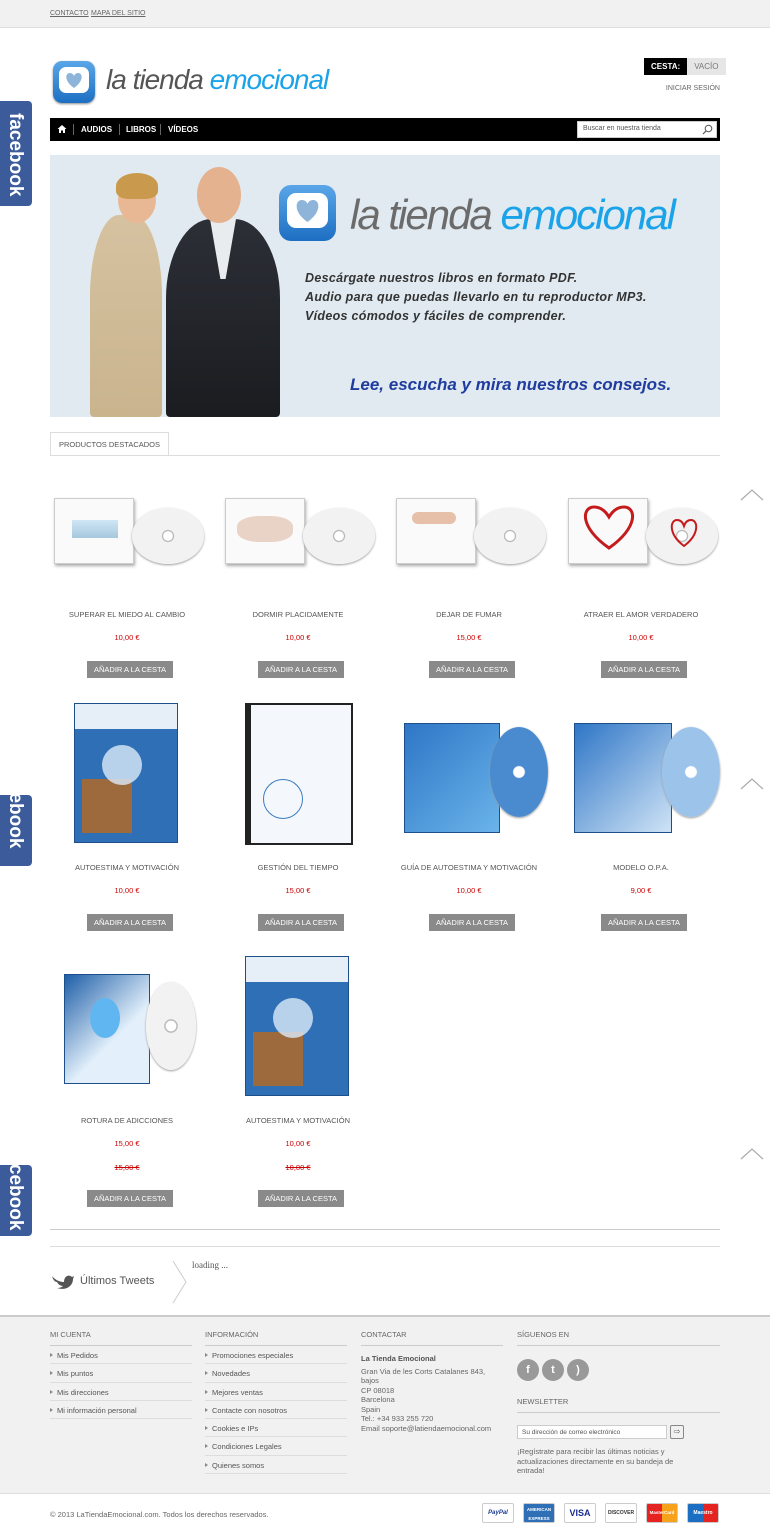  What do you see at coordinates (141, 129) in the screenshot?
I see `nav-item-libros: LIBROS` at bounding box center [141, 129].